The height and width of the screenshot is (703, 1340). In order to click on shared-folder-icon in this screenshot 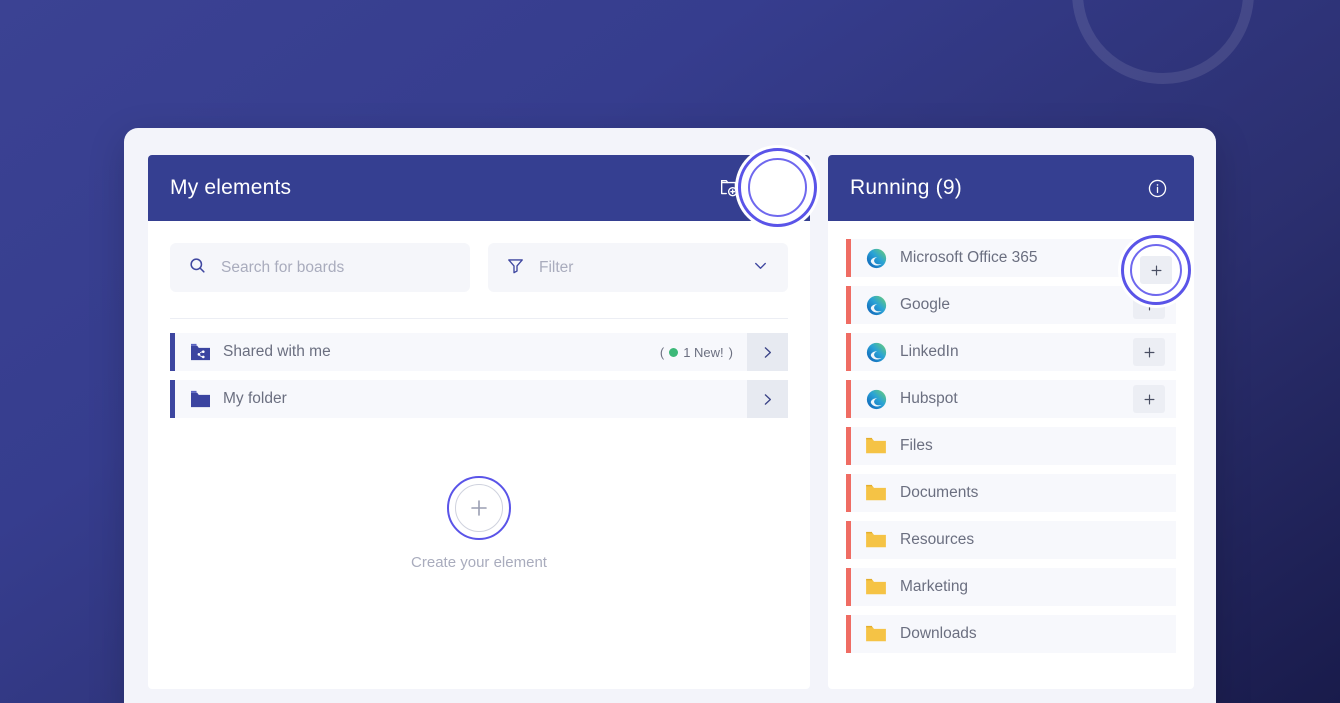, I will do `click(200, 352)`.